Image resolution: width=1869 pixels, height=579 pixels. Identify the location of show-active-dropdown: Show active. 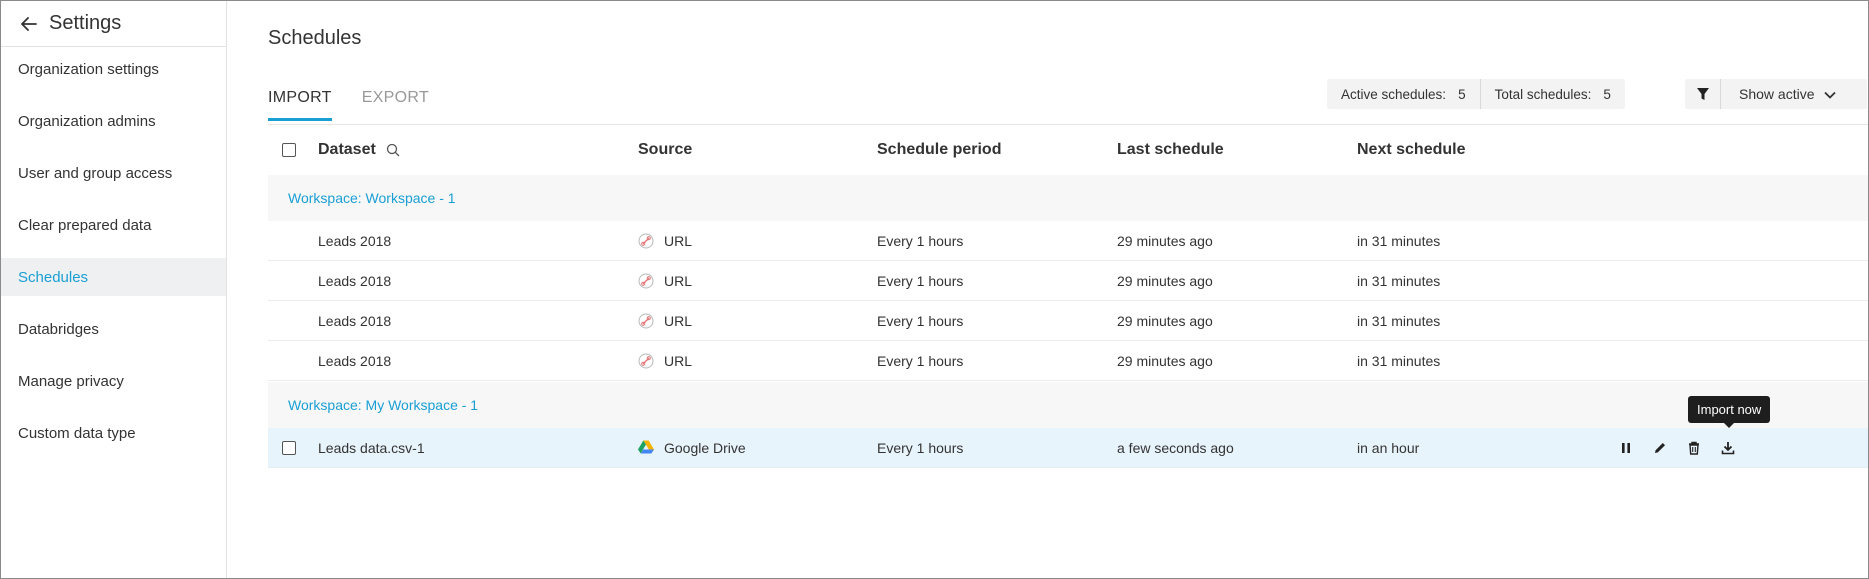
(1779, 94).